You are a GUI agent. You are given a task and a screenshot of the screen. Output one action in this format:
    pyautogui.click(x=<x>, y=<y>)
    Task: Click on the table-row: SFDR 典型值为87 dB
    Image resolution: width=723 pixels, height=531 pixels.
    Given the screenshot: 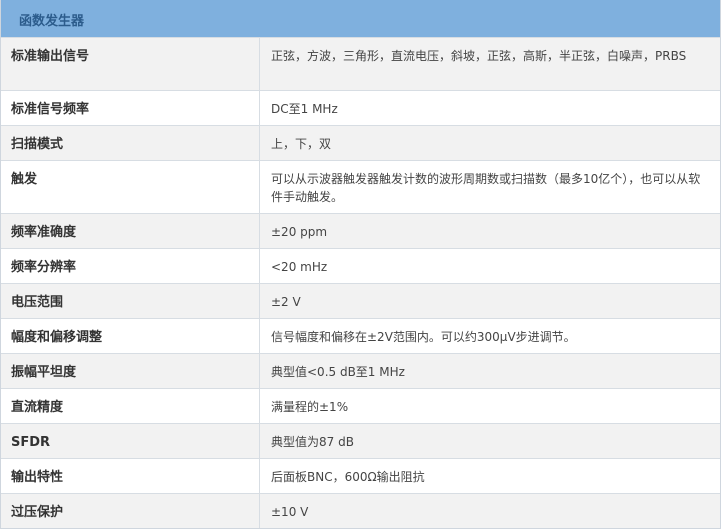 What is the action you would take?
    pyautogui.click(x=360, y=440)
    